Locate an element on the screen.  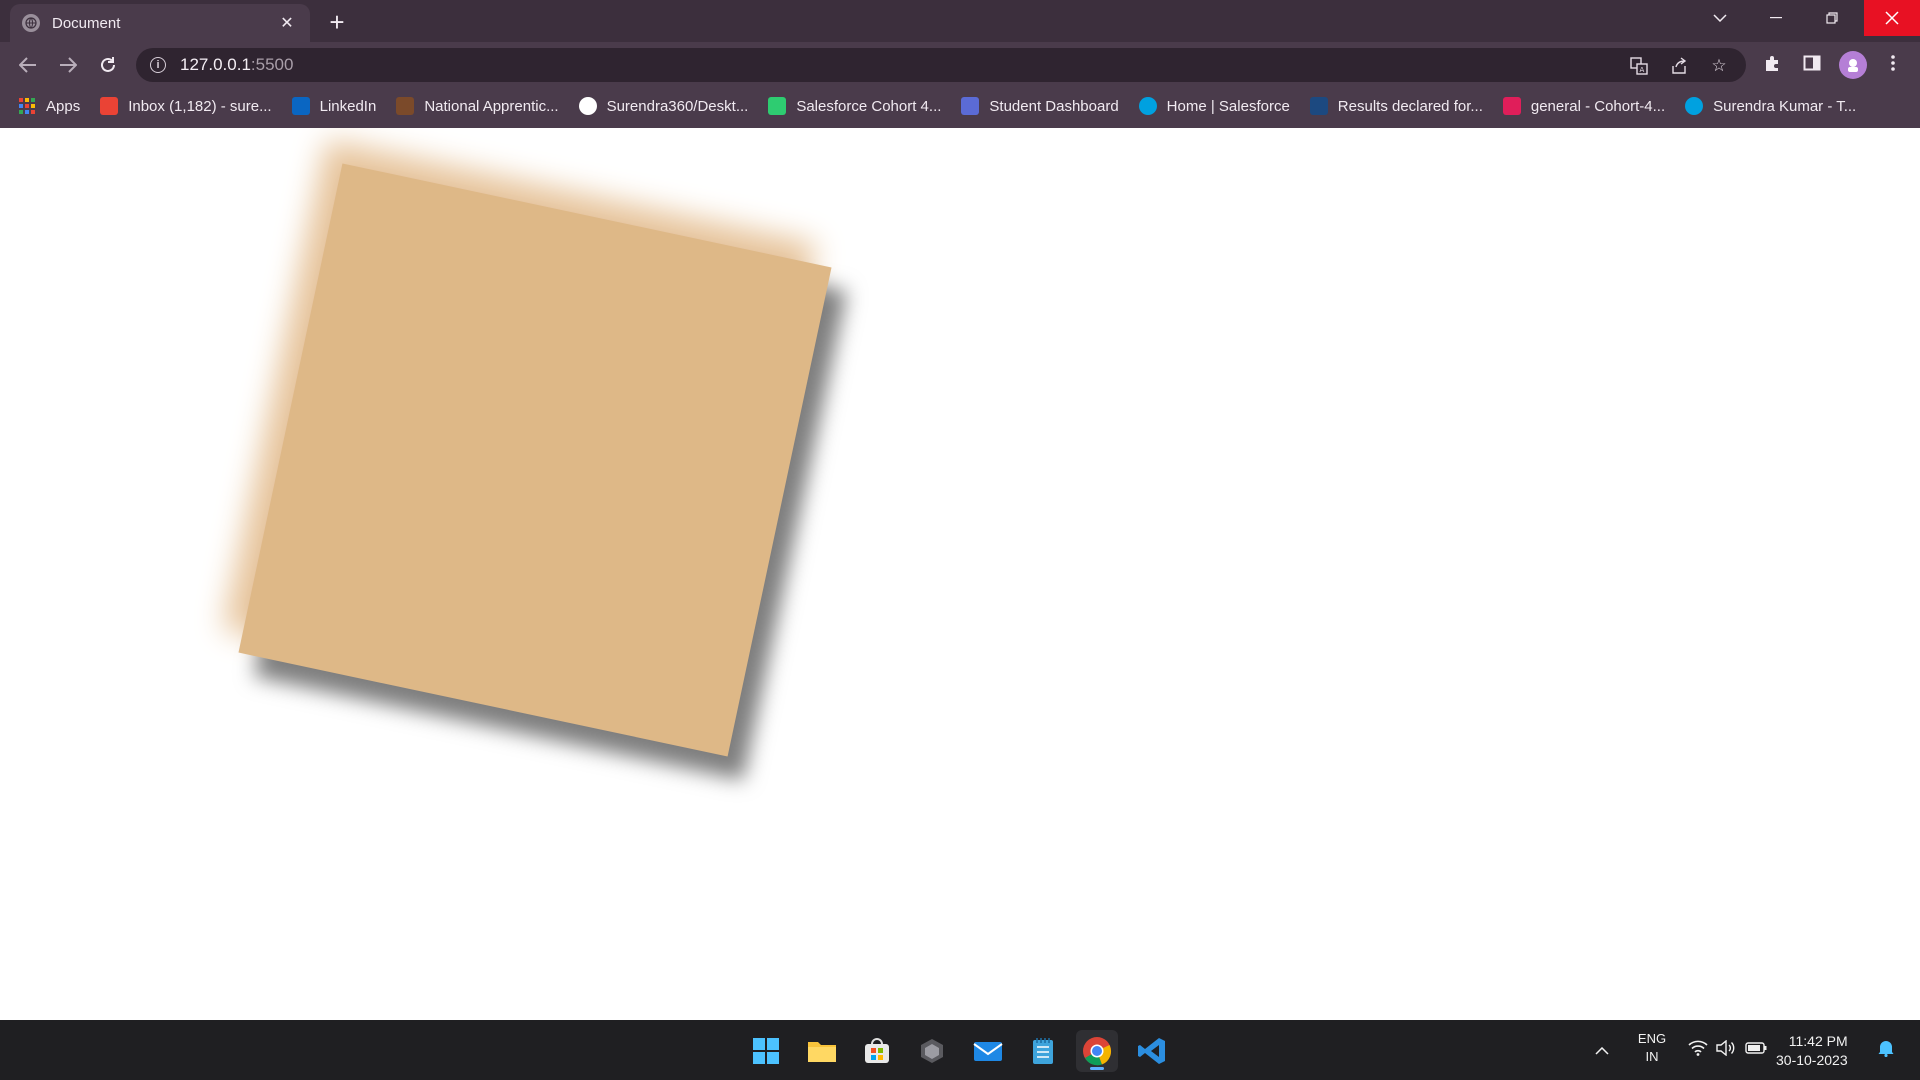
bookmark-item: Apps is located at coordinates (49, 106).